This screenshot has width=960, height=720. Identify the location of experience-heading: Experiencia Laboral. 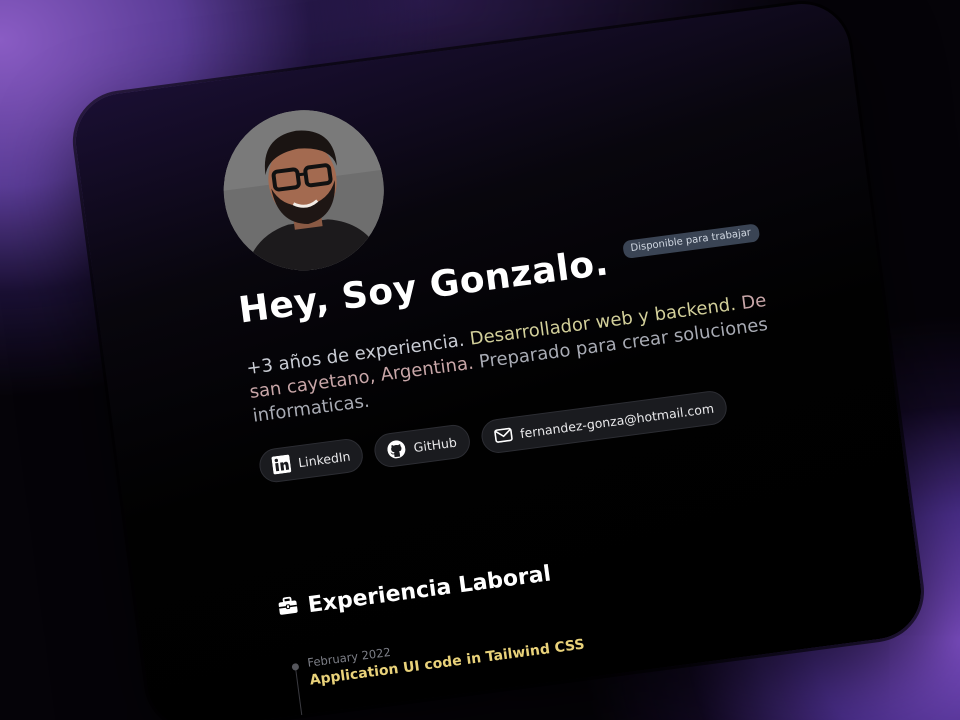
(429, 590).